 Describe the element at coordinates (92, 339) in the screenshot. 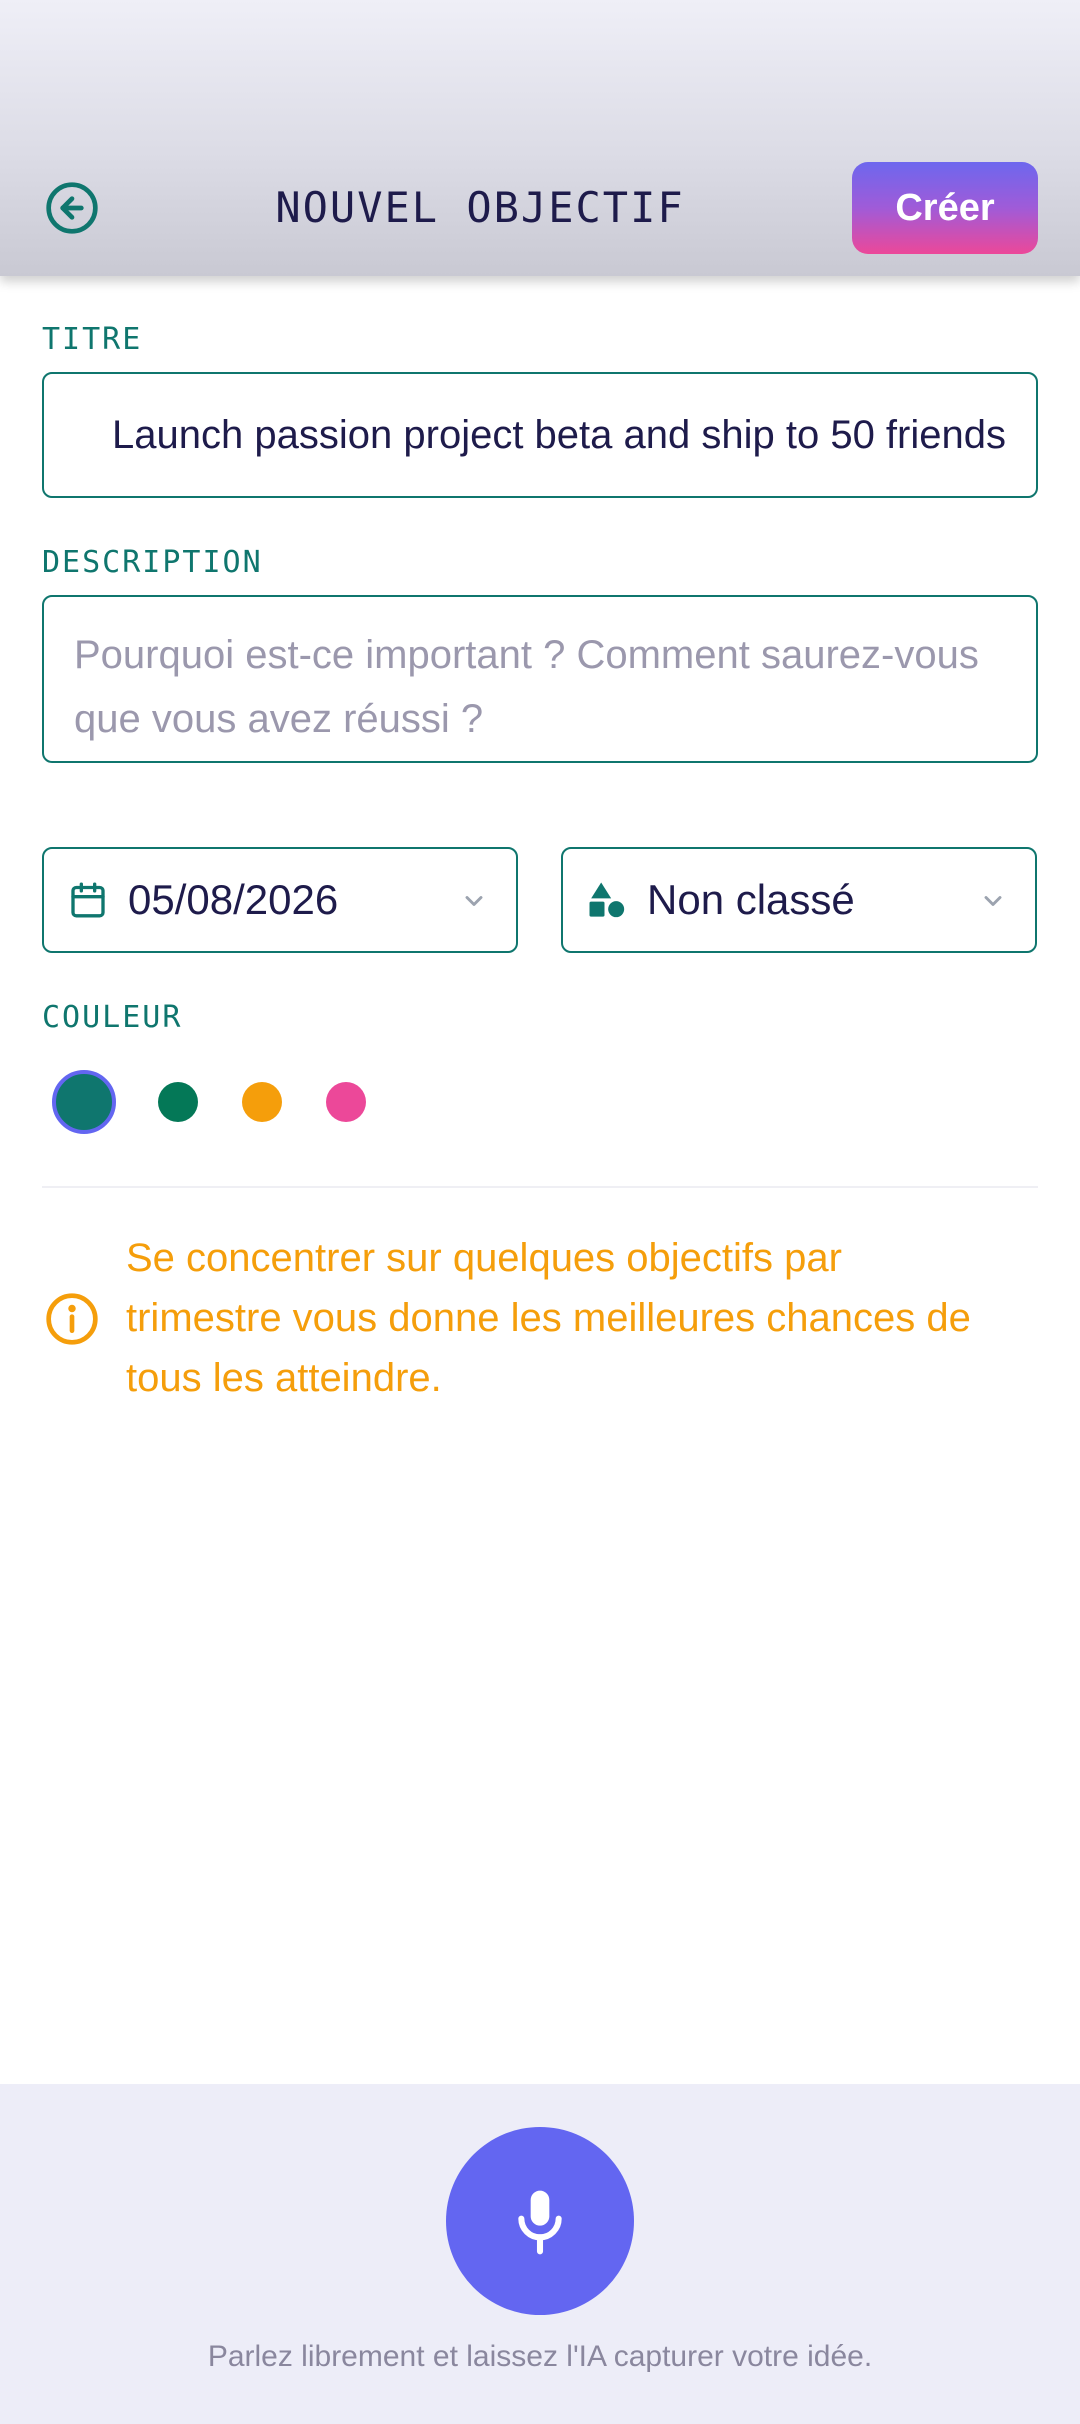

I see `title-label: TITRE` at that location.